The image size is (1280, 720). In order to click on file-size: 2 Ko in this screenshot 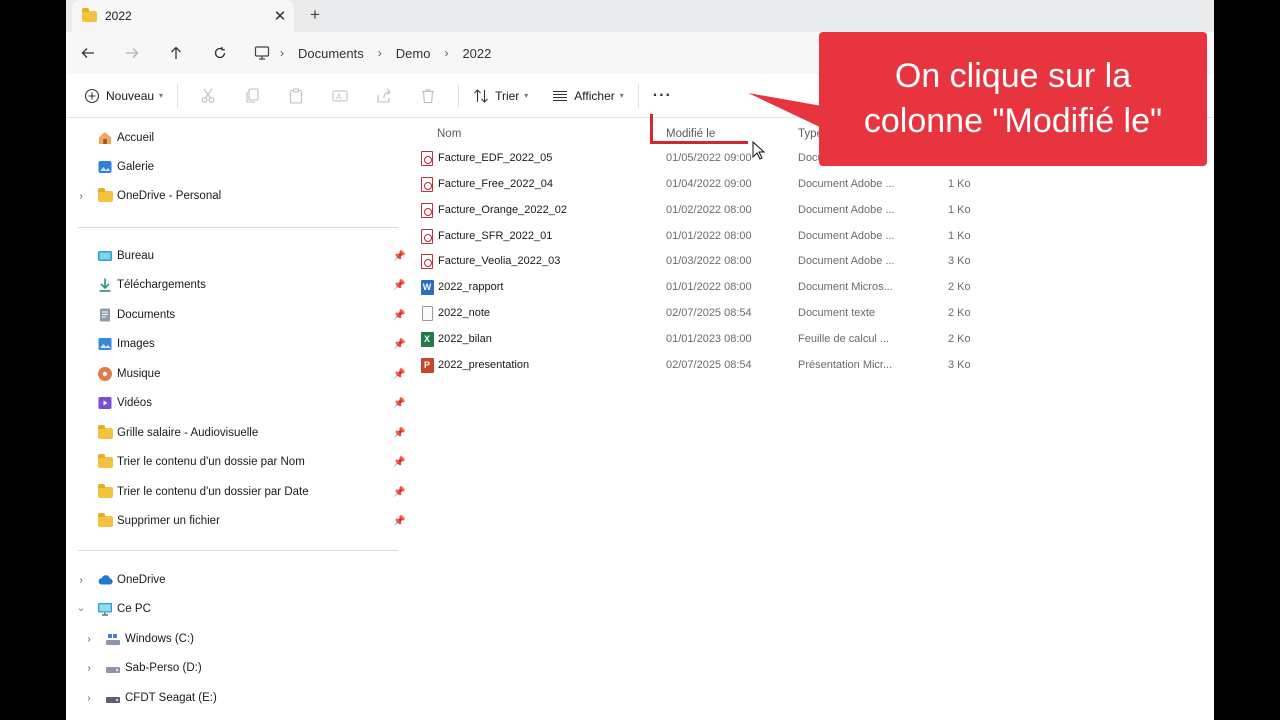, I will do `click(959, 313)`.